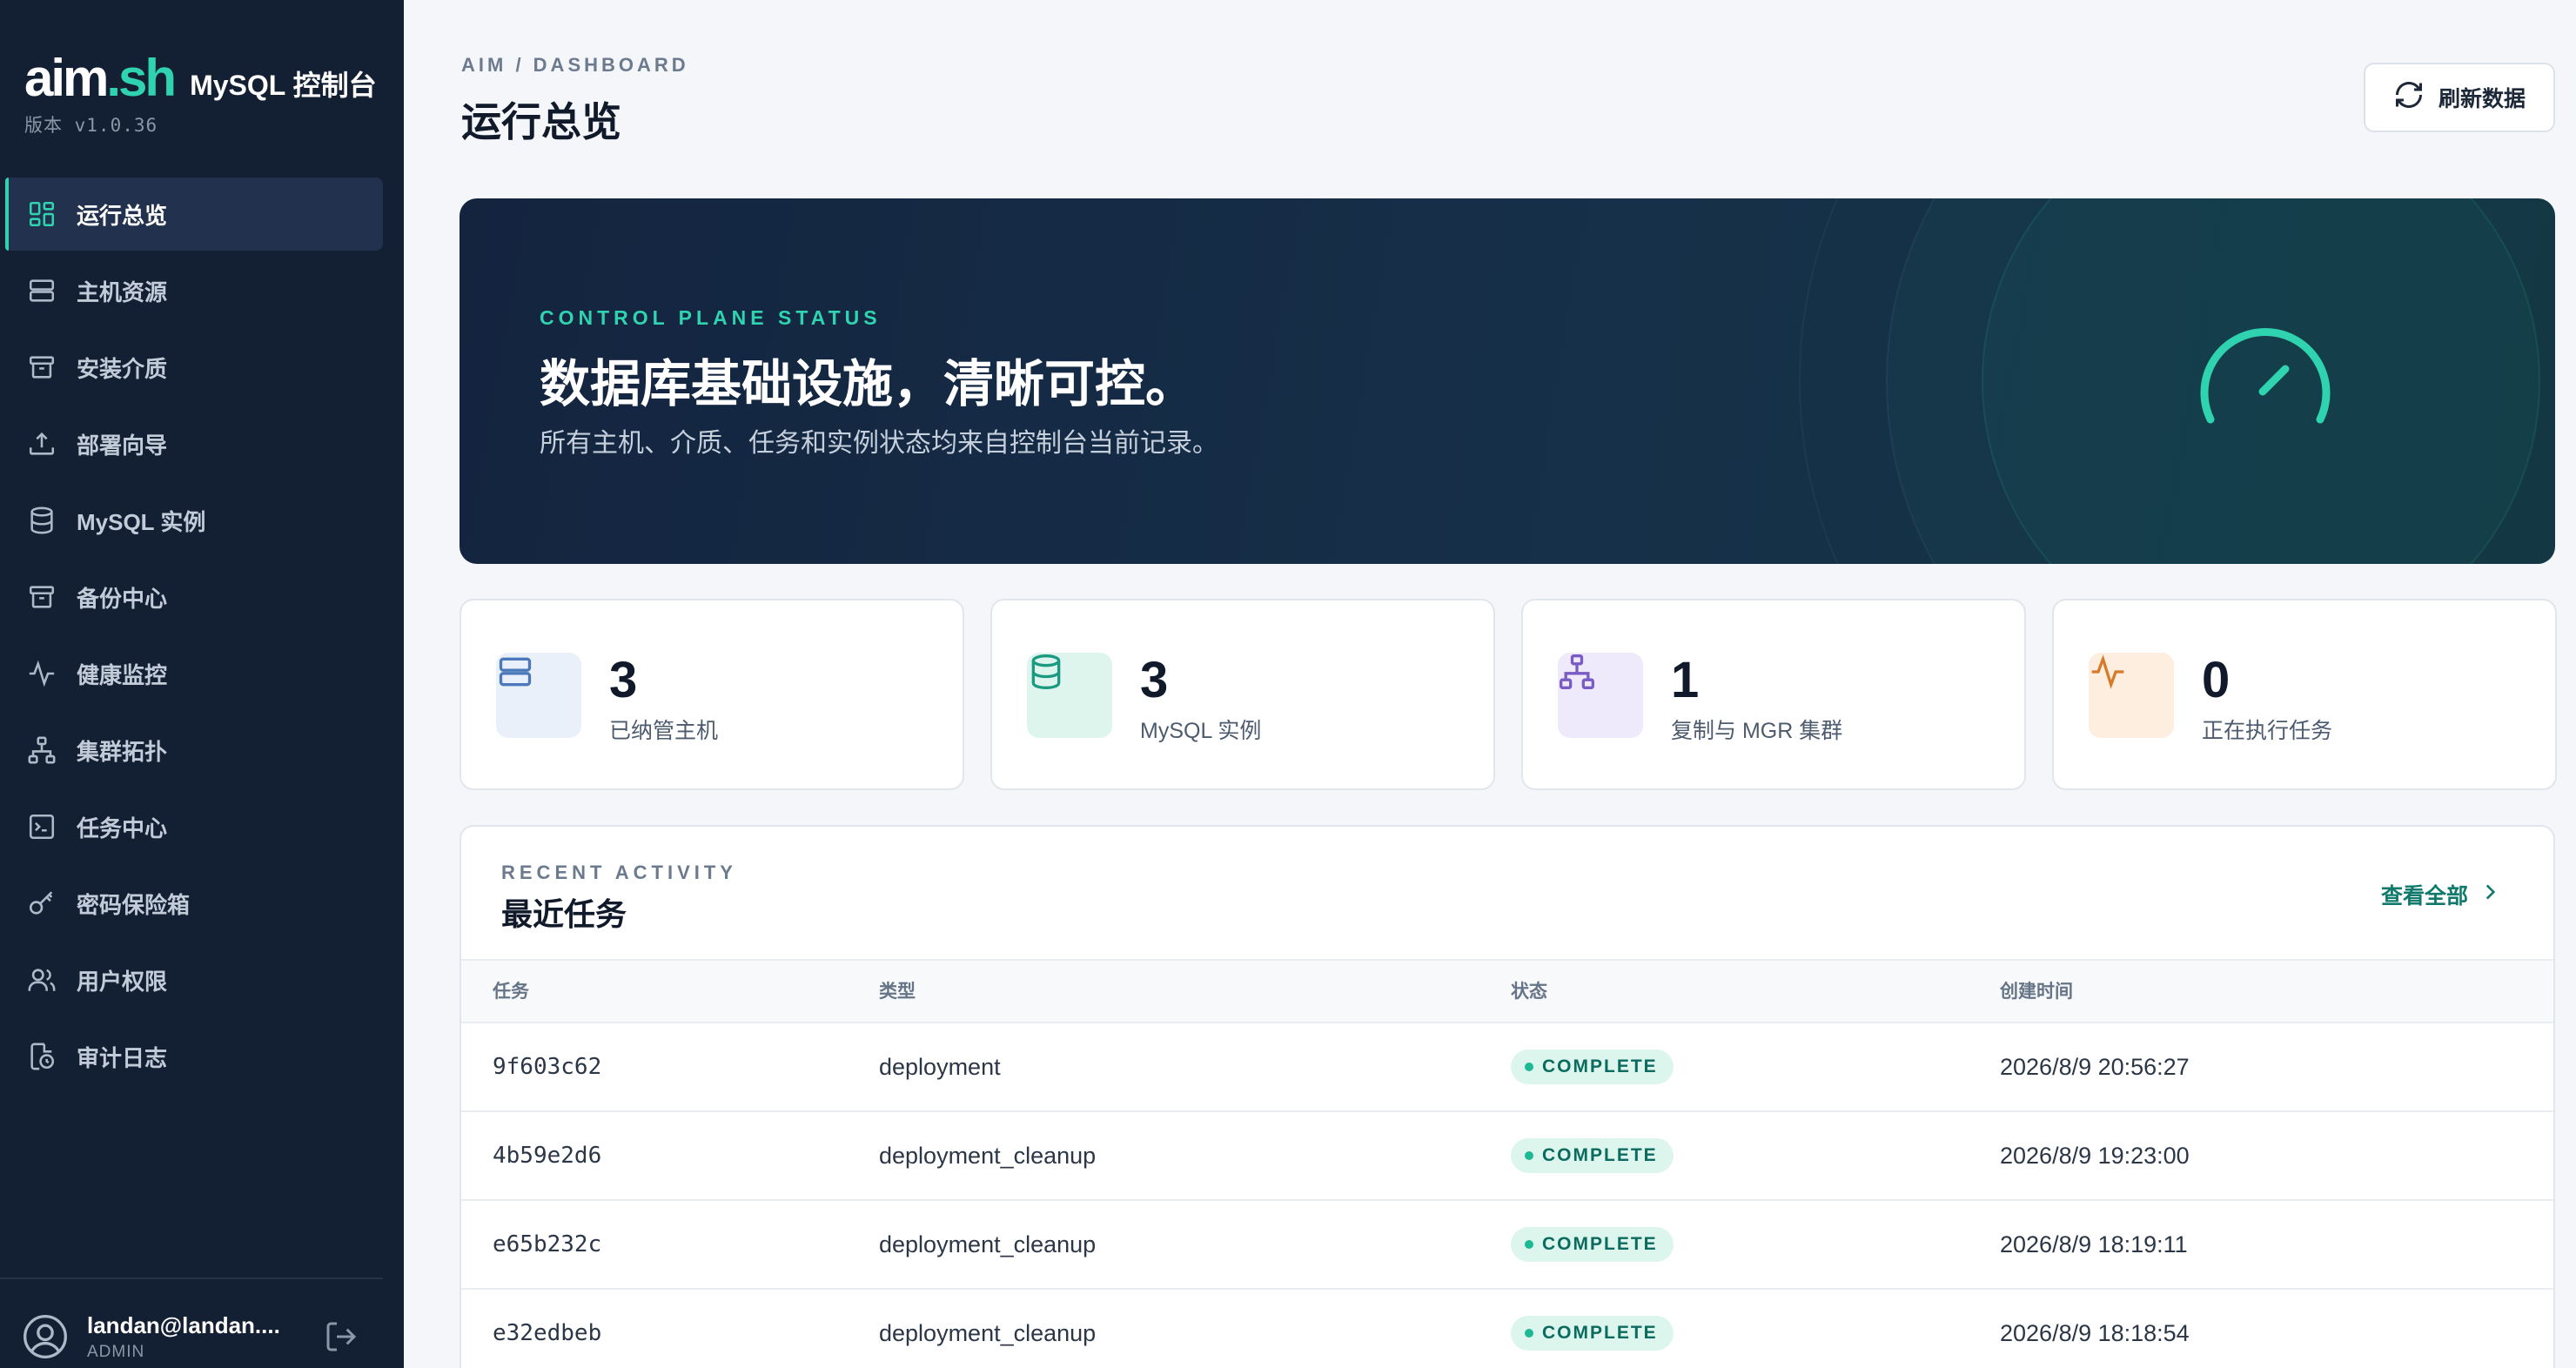  Describe the element at coordinates (194, 903) in the screenshot. I see `sidebar-item-vault: 密码保险箱` at that location.